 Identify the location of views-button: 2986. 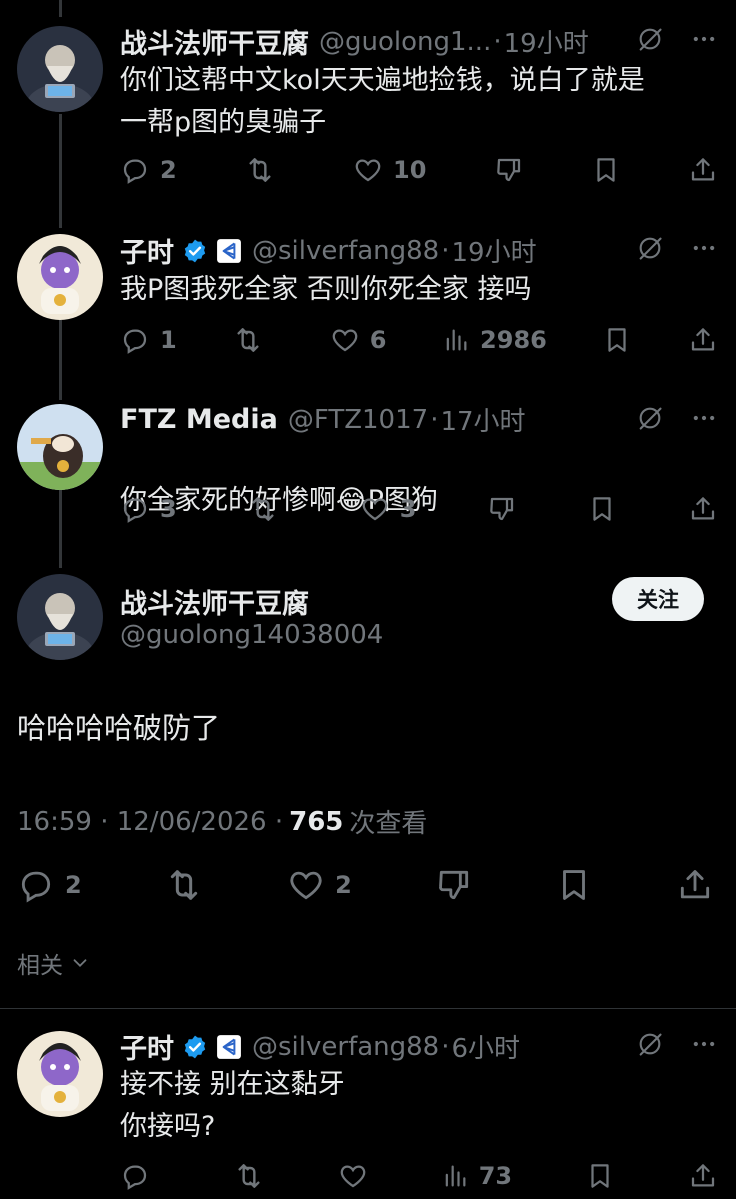
(494, 340).